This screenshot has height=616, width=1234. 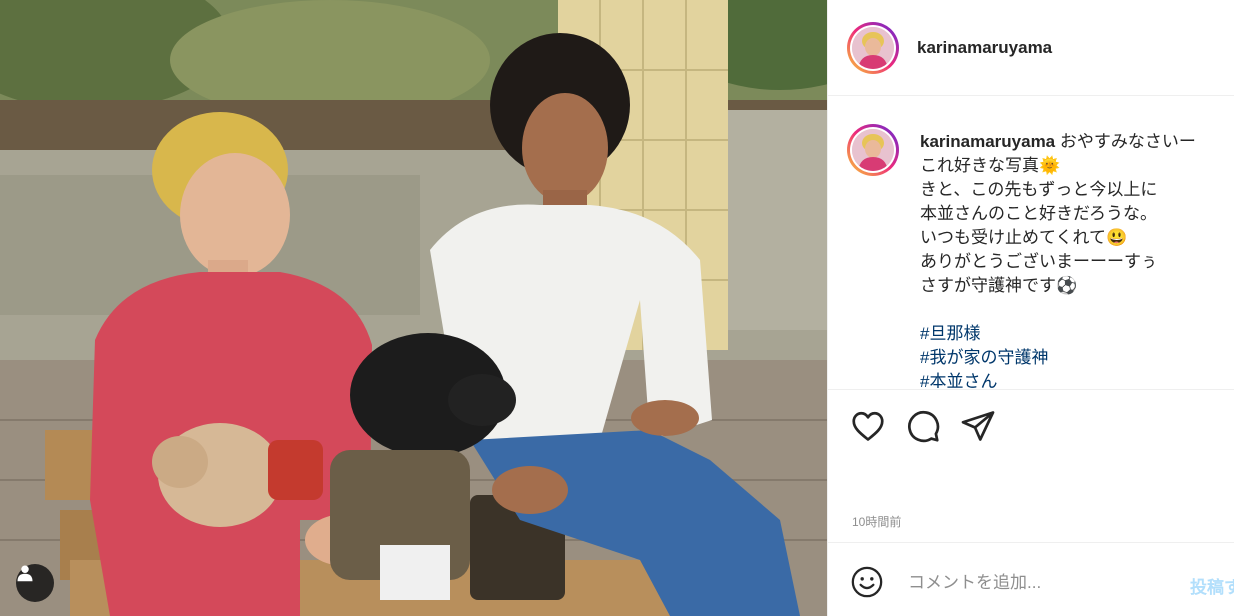 I want to click on like-button, so click(x=868, y=426).